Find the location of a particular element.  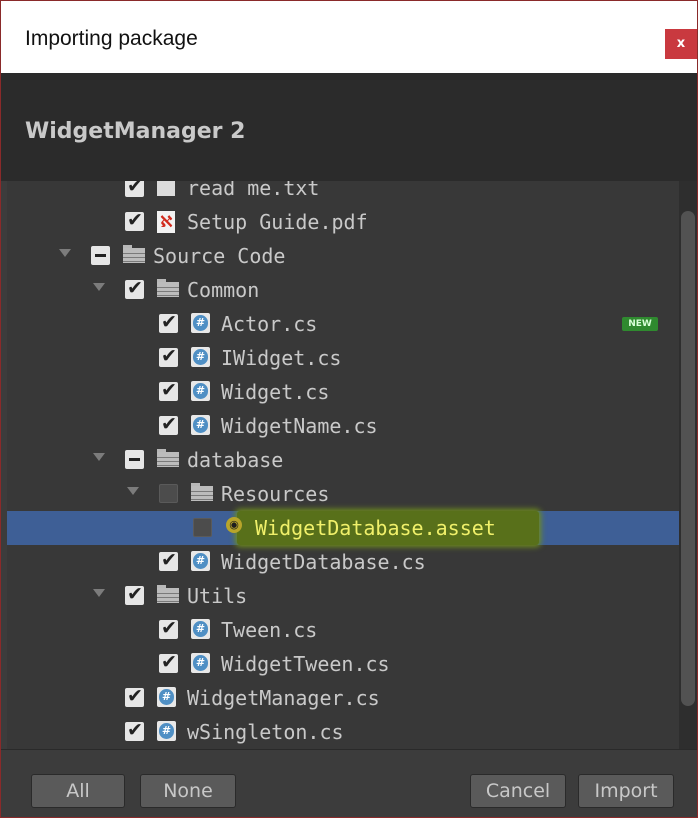

package-header: WidgetManager 2 is located at coordinates (349, 127).